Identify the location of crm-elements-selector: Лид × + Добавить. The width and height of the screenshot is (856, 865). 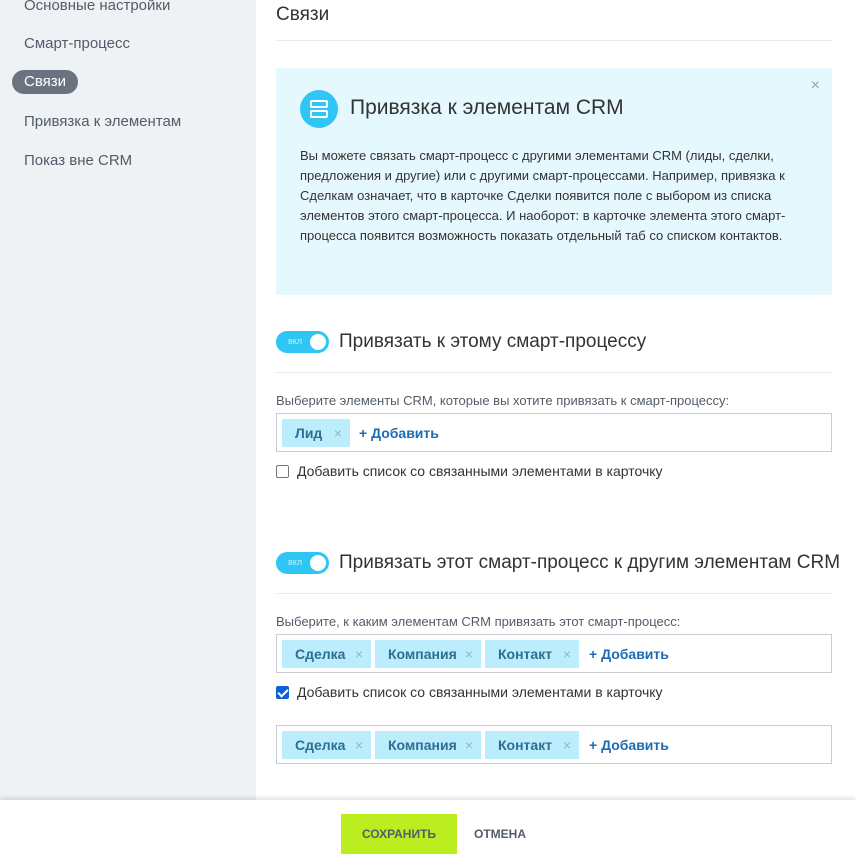
(554, 432).